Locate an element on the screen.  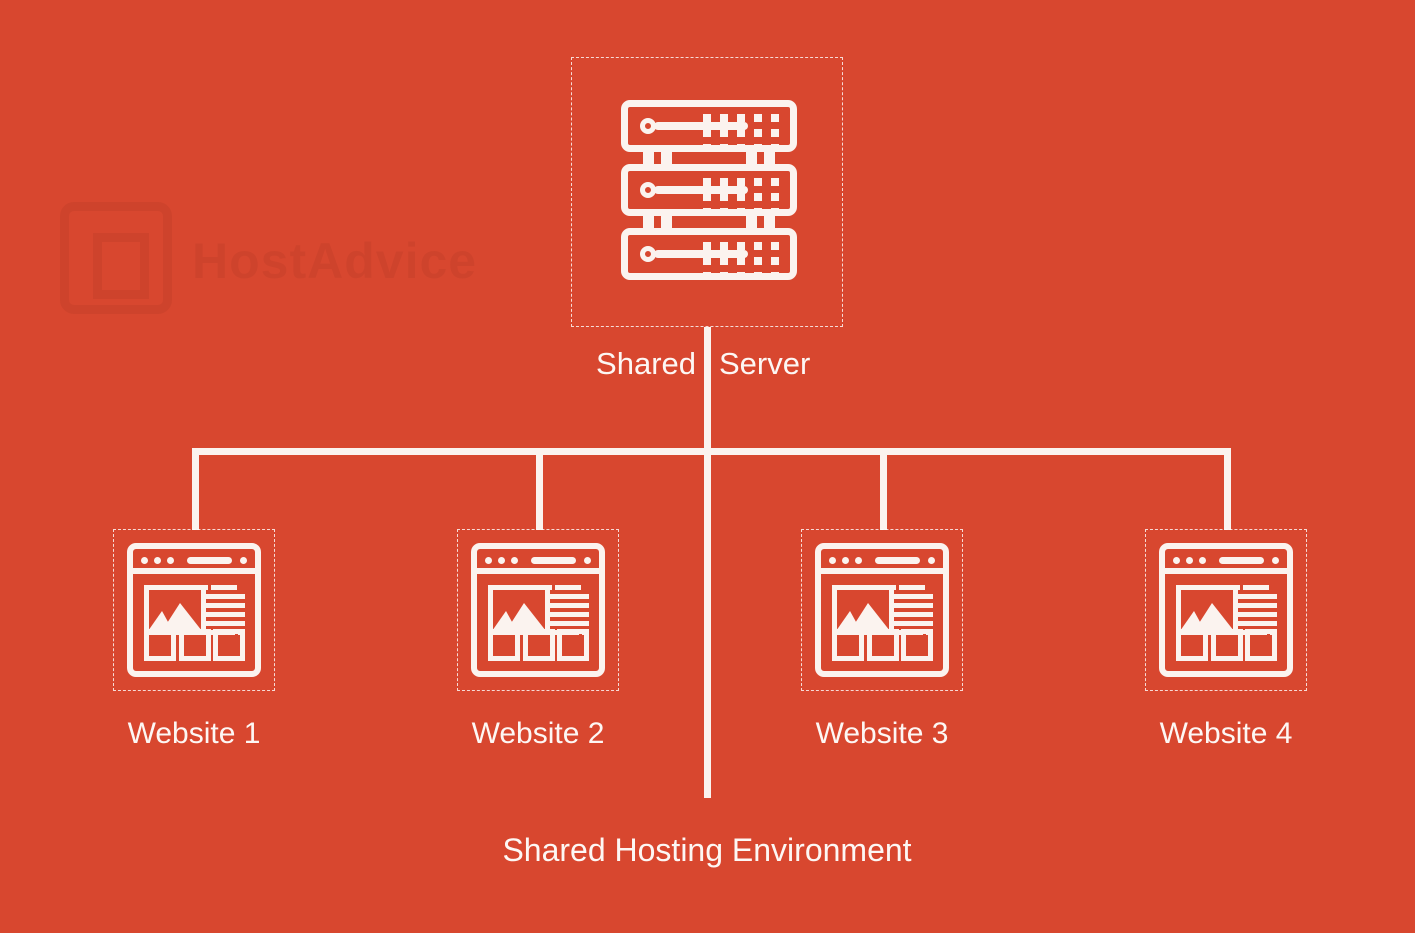
watermark-logo-icon is located at coordinates (116, 258).